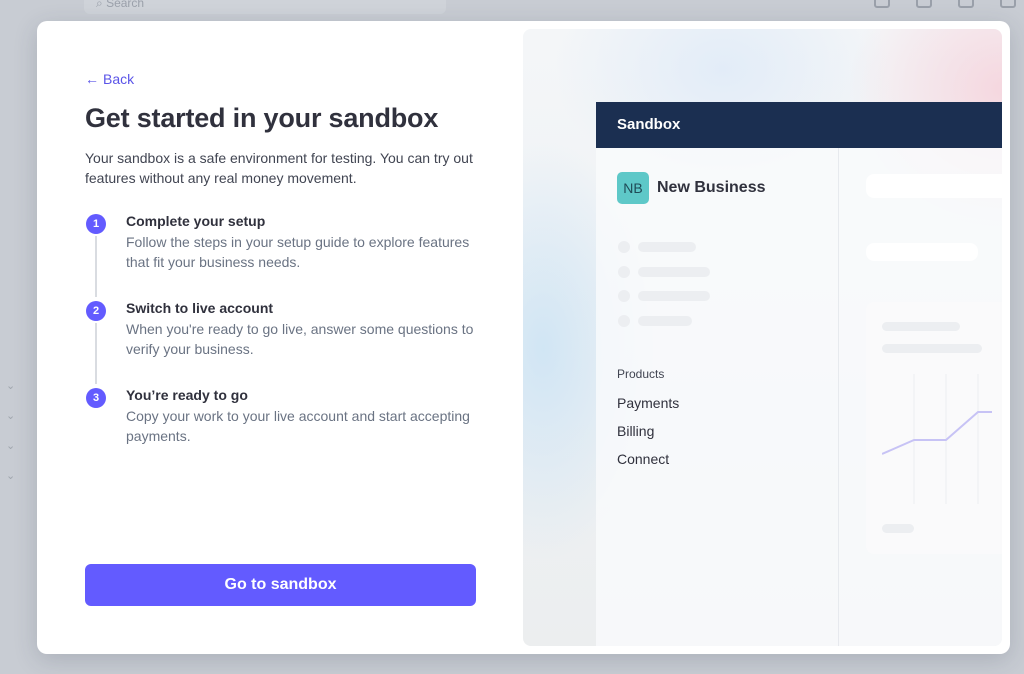  What do you see at coordinates (96, 311) in the screenshot?
I see `step-number-badge: 2` at bounding box center [96, 311].